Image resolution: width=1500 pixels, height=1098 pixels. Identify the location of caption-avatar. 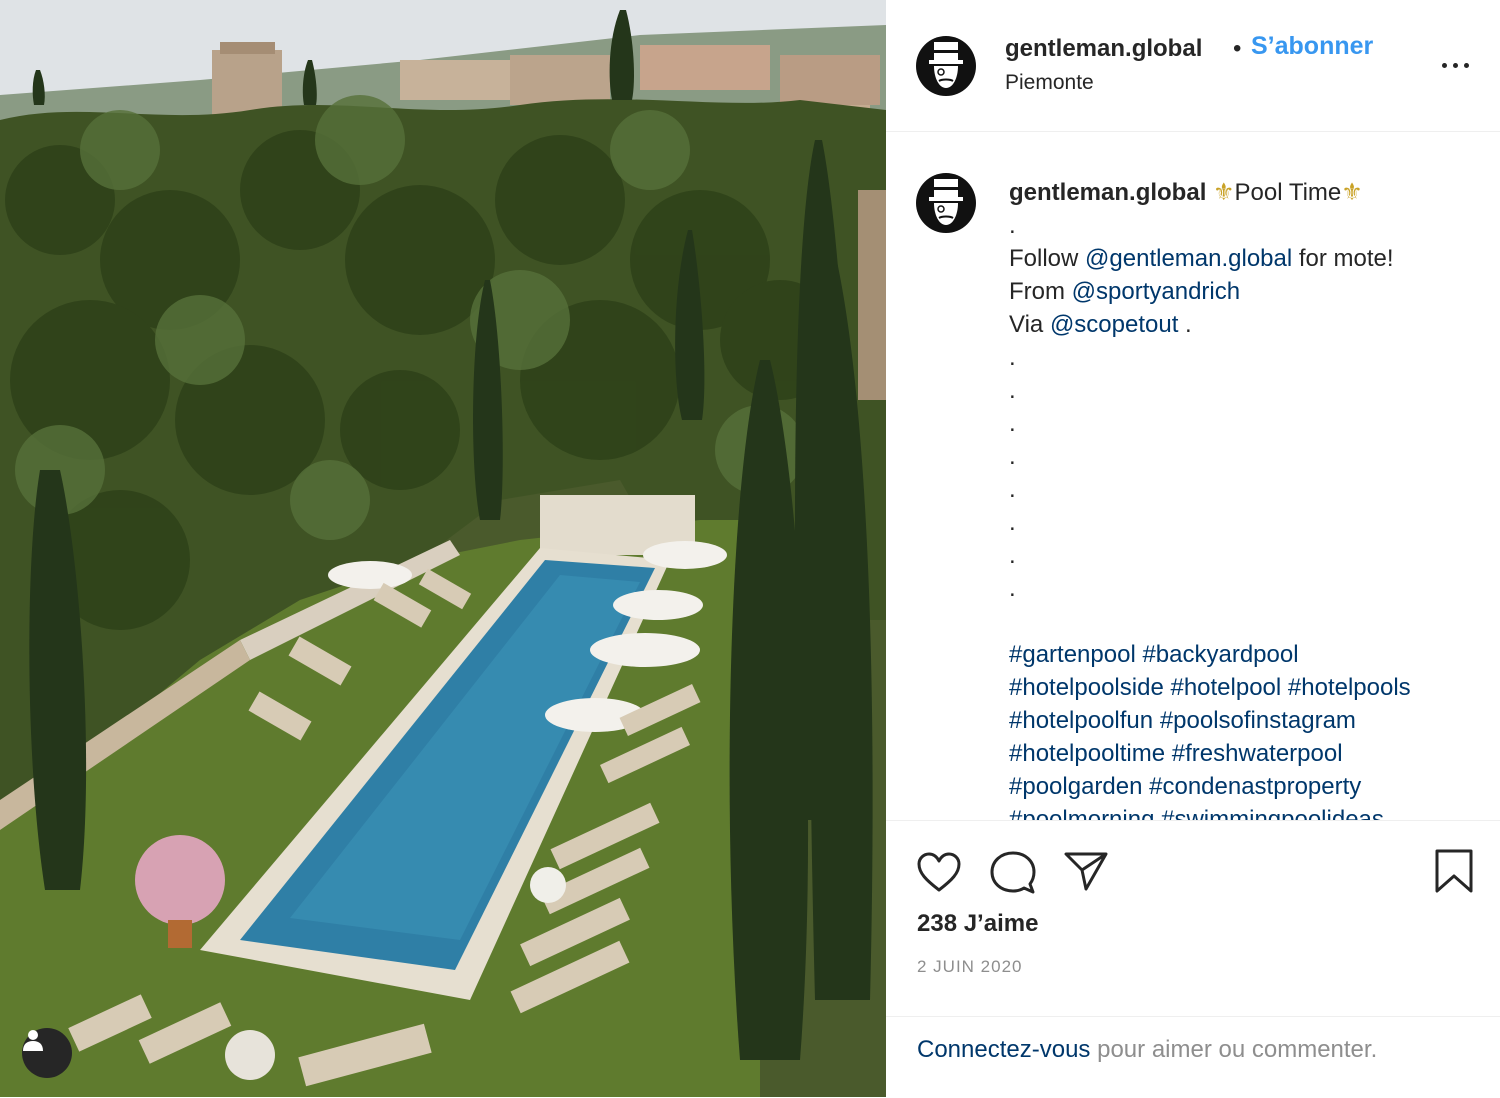
(946, 203).